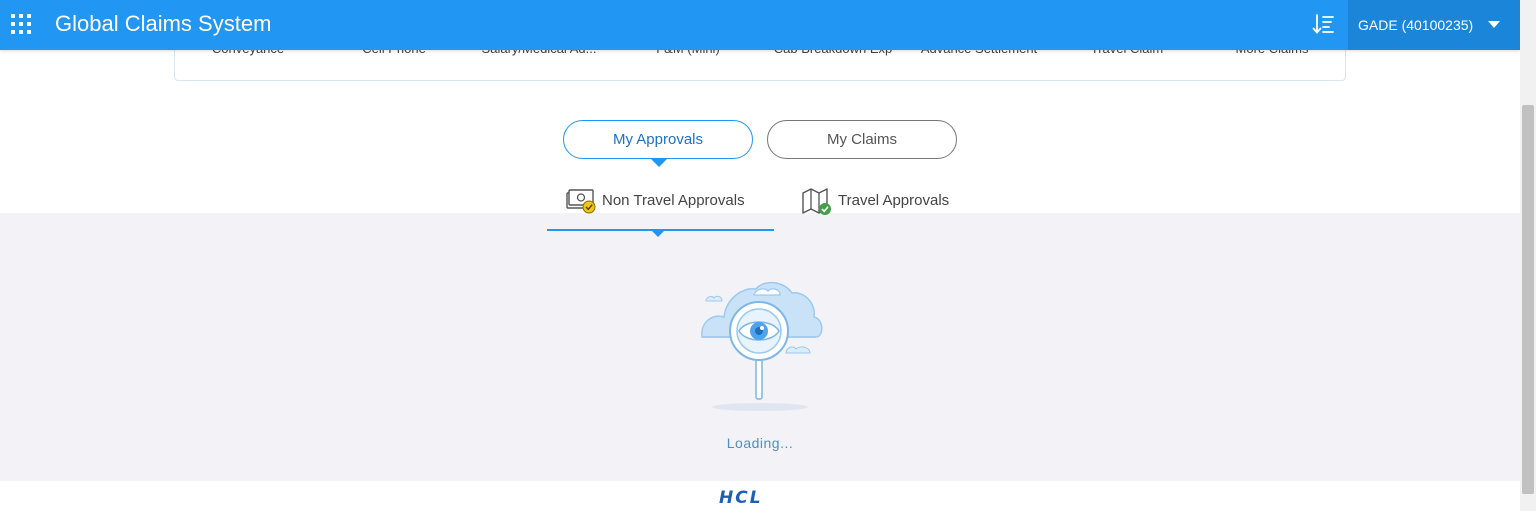 The width and height of the screenshot is (1536, 511). What do you see at coordinates (1323, 24) in the screenshot?
I see `sort-icon` at bounding box center [1323, 24].